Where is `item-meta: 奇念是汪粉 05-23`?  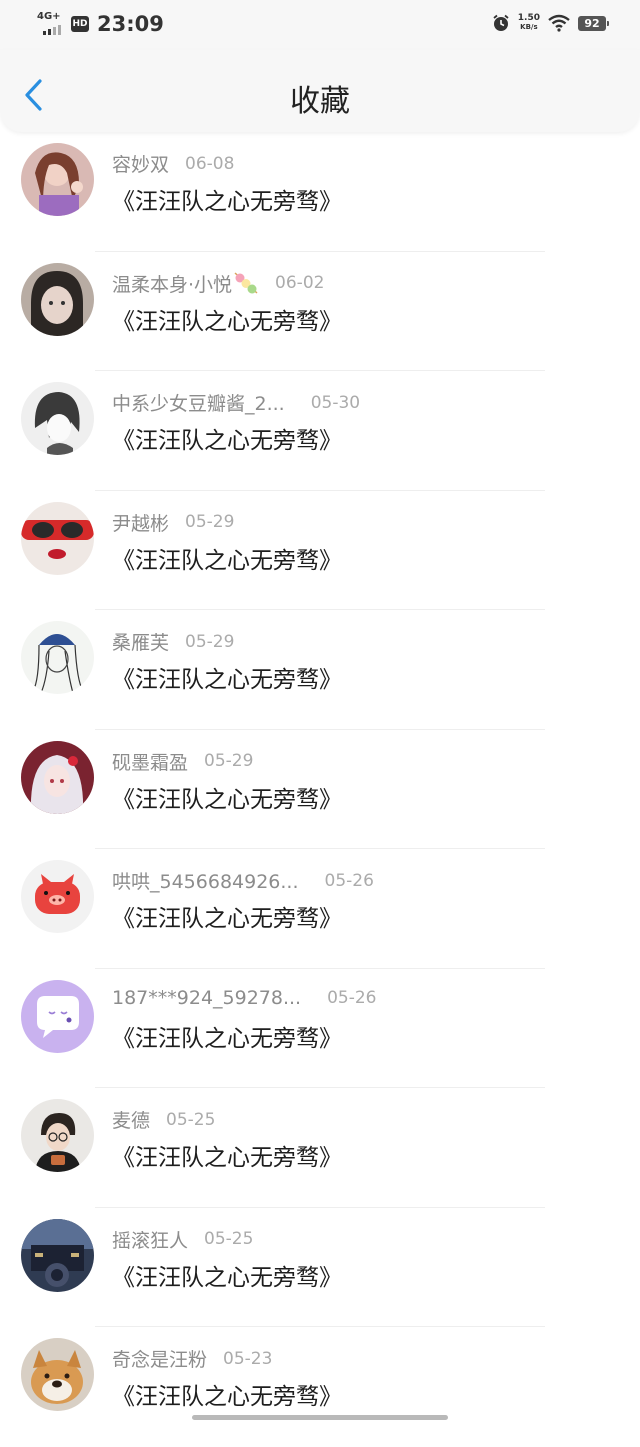
item-meta: 奇念是汪粉 05-23 is located at coordinates (192, 1358).